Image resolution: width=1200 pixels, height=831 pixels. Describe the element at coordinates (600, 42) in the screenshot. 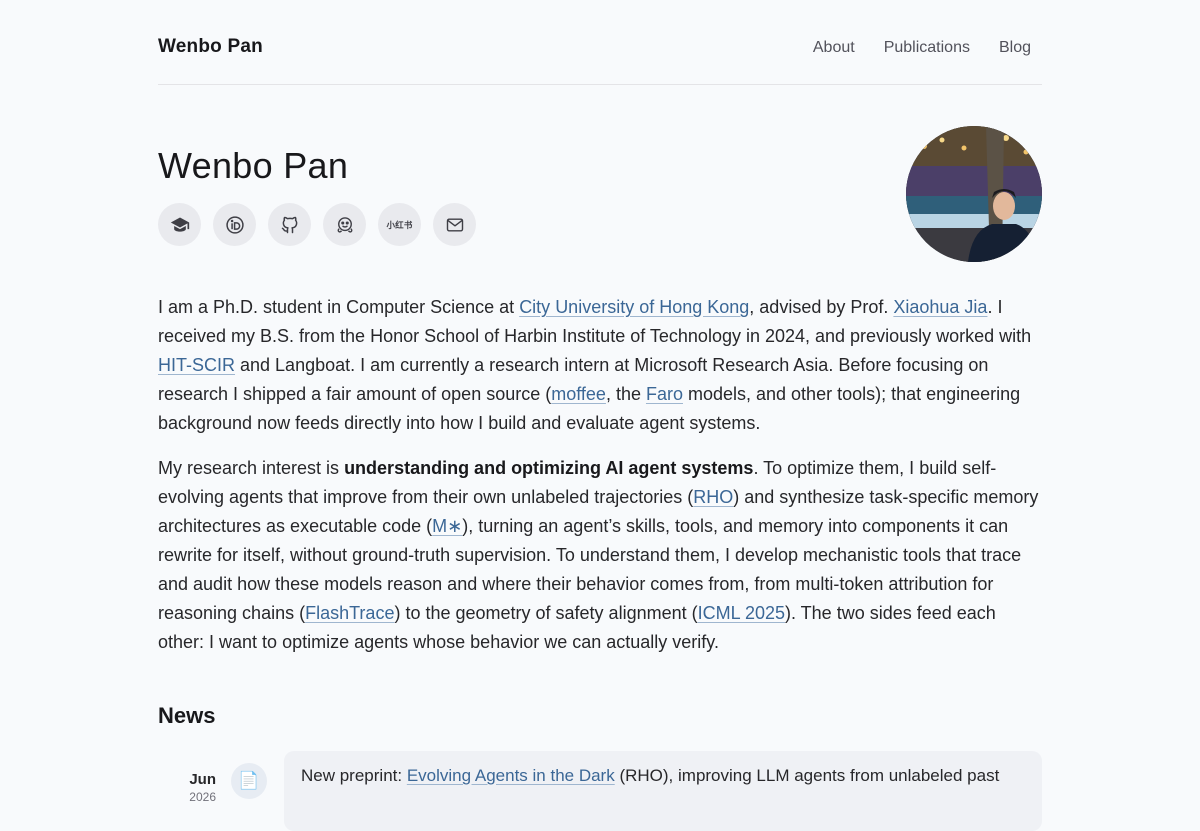

I see `site-header: Wenbo Pan About Publications Blog` at that location.